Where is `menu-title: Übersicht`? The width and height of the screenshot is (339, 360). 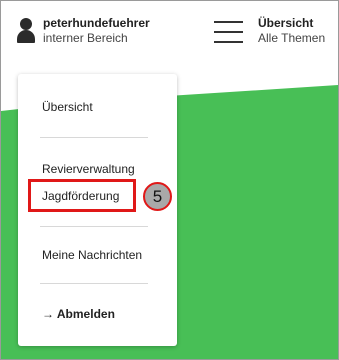 menu-title: Übersicht is located at coordinates (285, 23).